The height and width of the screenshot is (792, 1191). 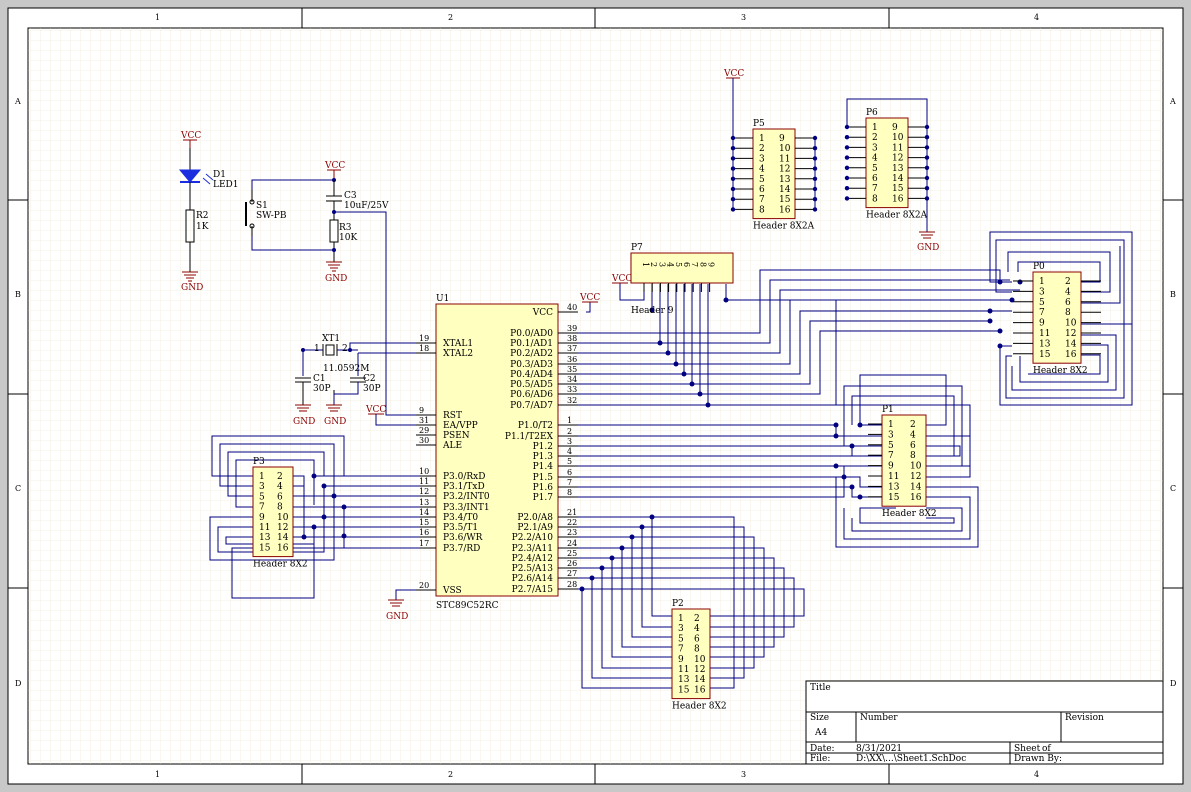 I want to click on u1-pin-name: P1.5, so click(x=543, y=478).